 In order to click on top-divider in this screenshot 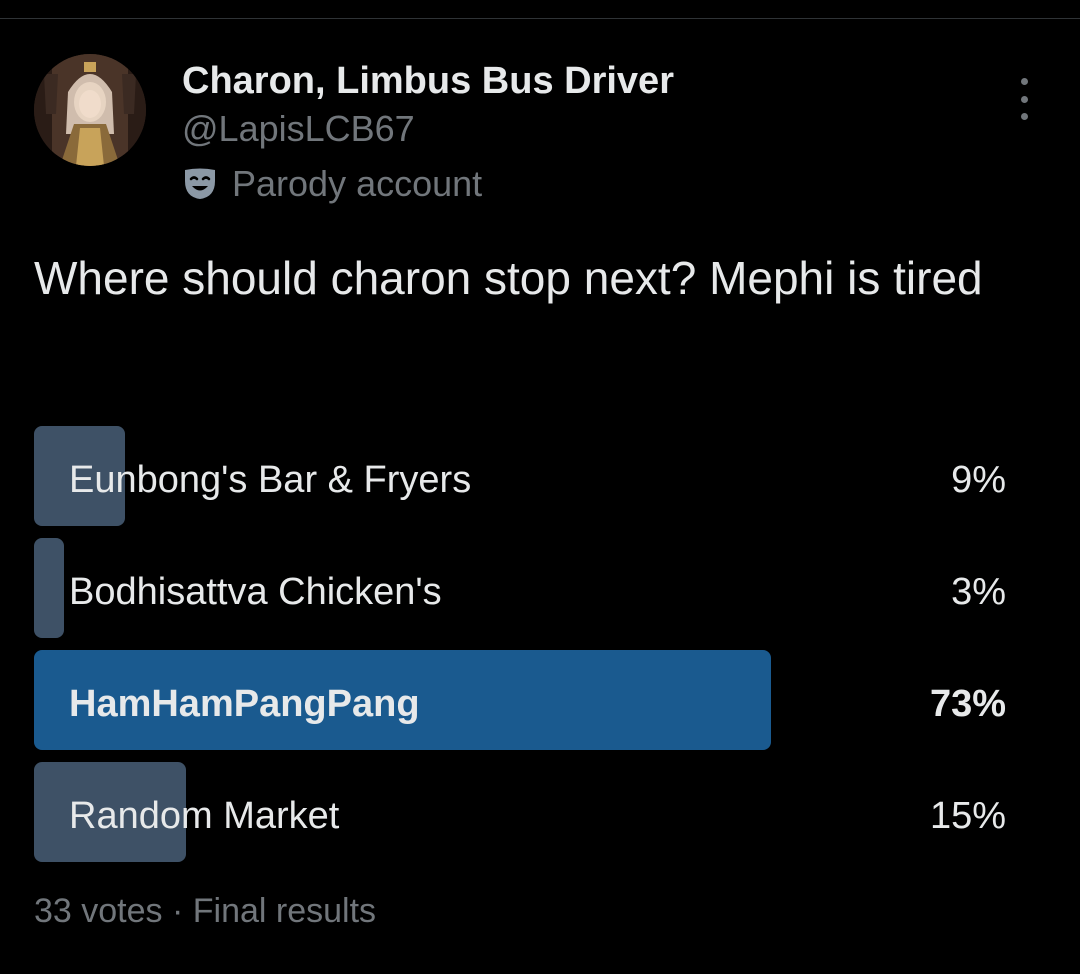, I will do `click(540, 18)`.